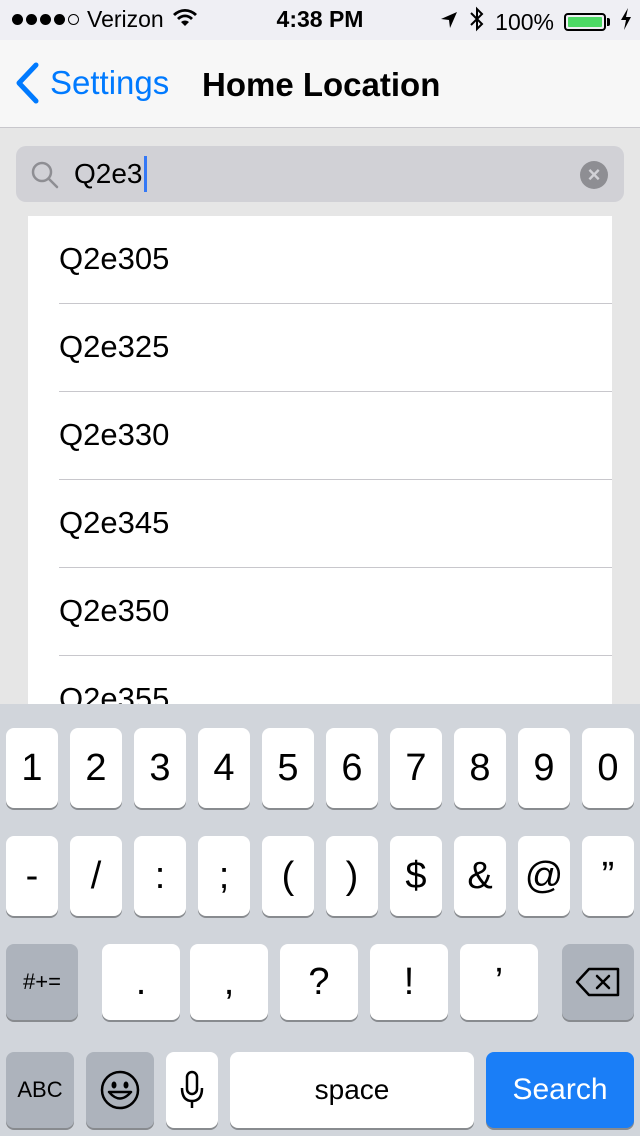  What do you see at coordinates (320, 348) in the screenshot?
I see `list-item: Q2e325` at bounding box center [320, 348].